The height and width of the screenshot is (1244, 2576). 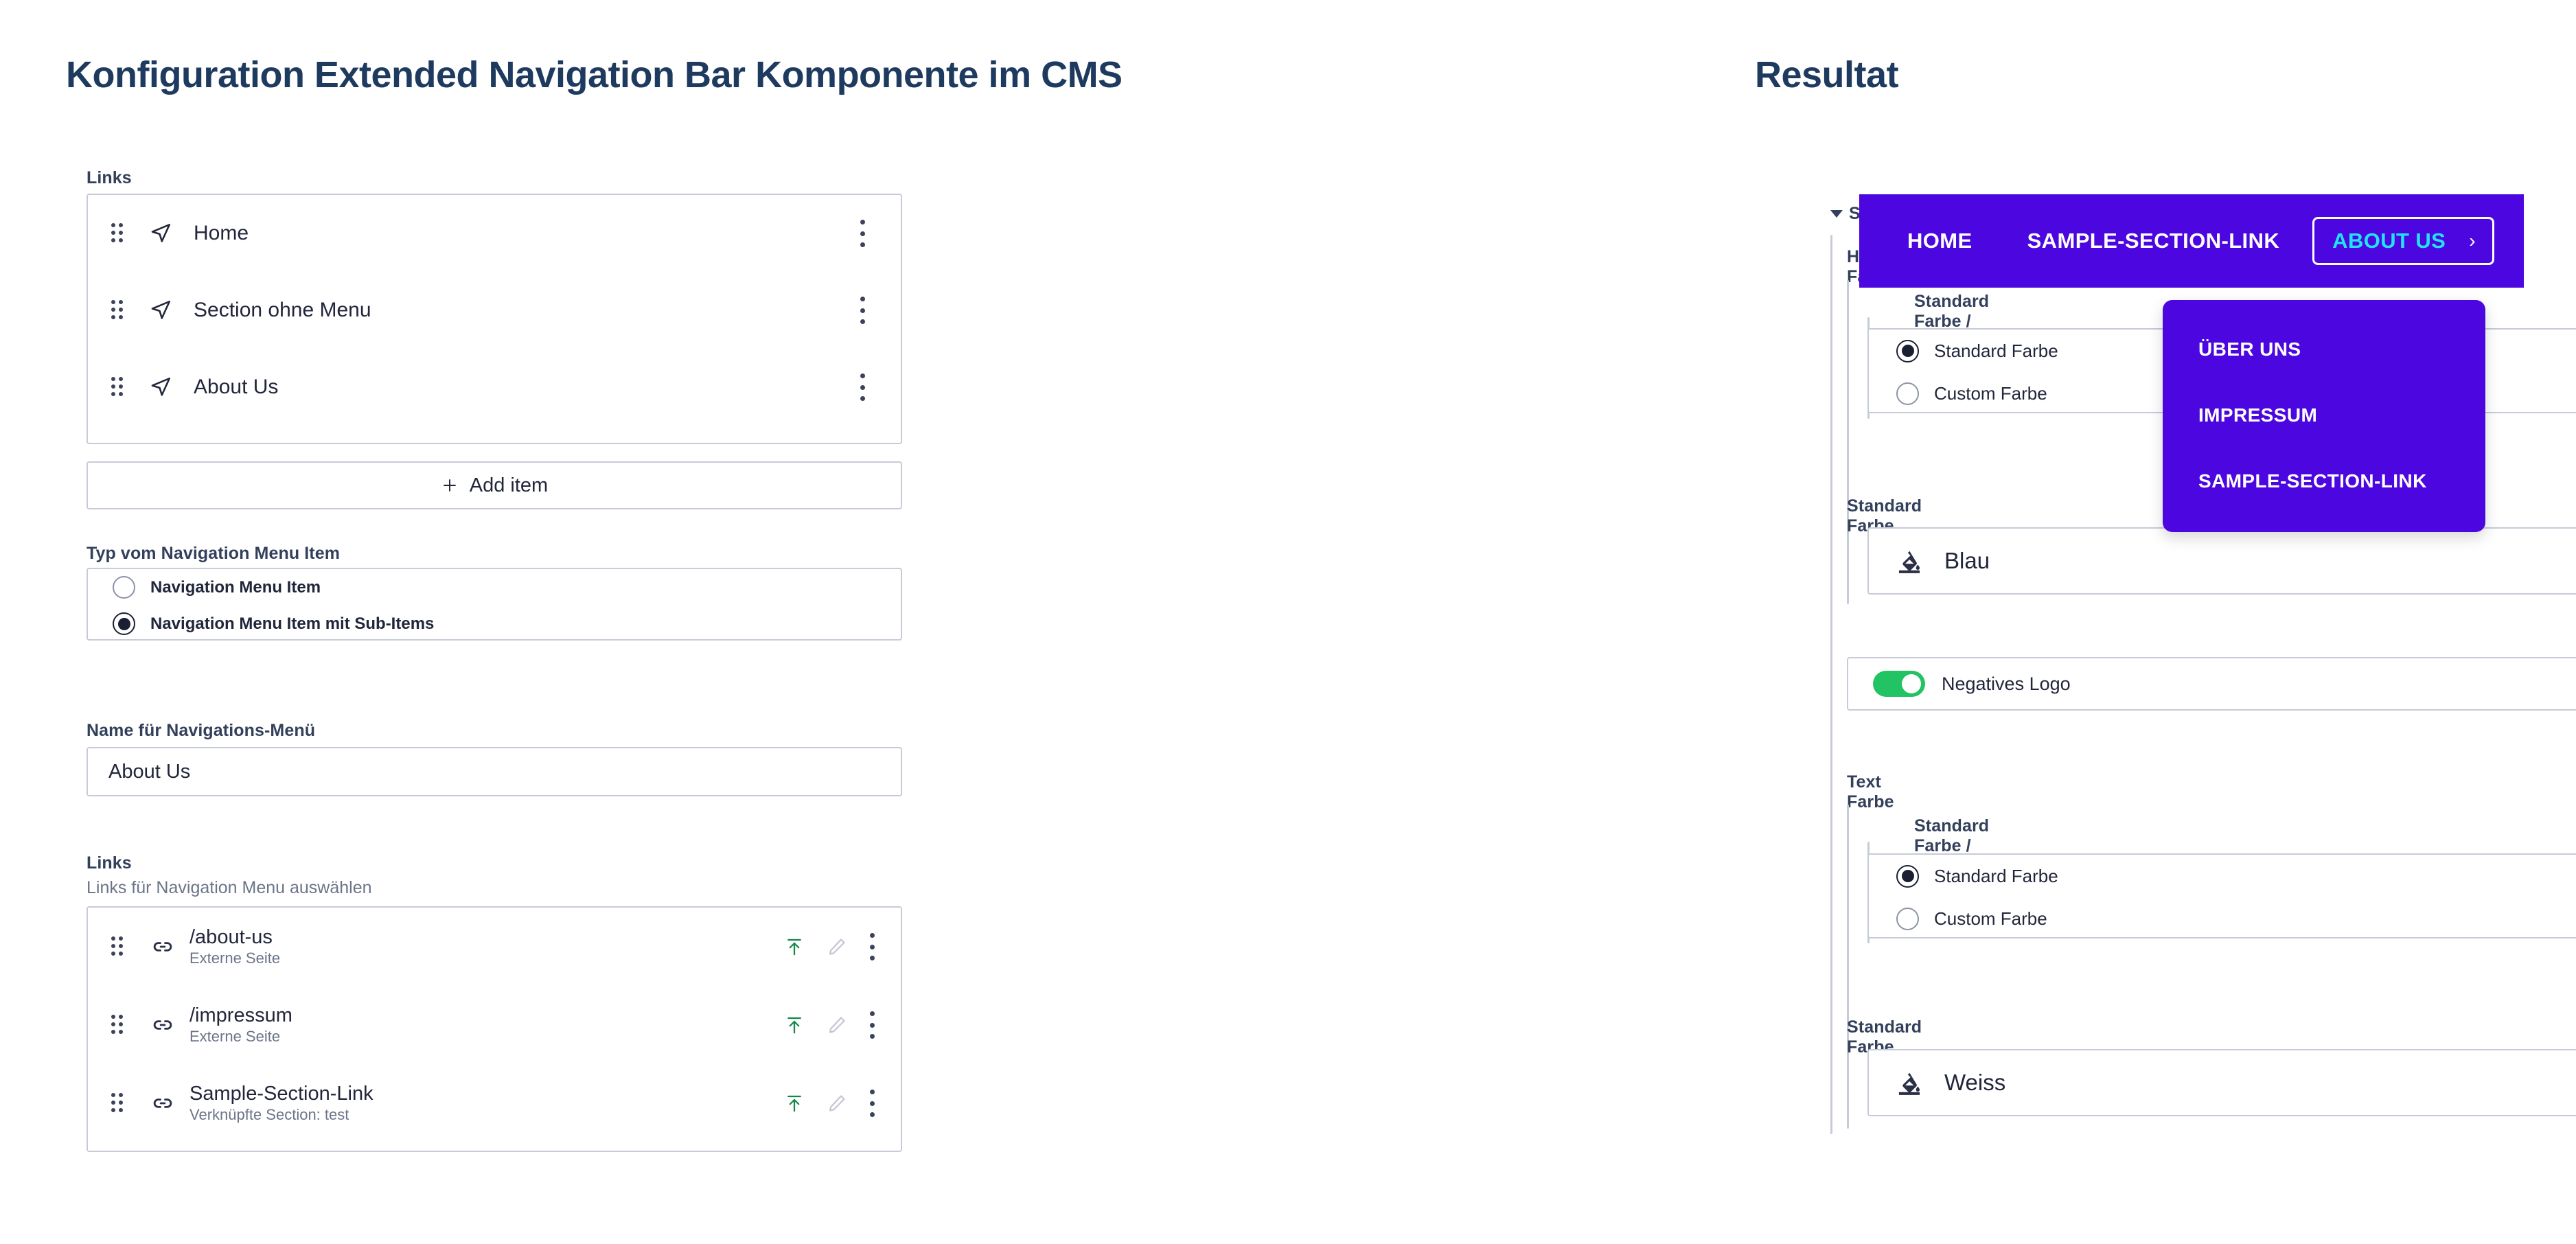 What do you see at coordinates (231, 937) in the screenshot?
I see `link-title: /about-us` at bounding box center [231, 937].